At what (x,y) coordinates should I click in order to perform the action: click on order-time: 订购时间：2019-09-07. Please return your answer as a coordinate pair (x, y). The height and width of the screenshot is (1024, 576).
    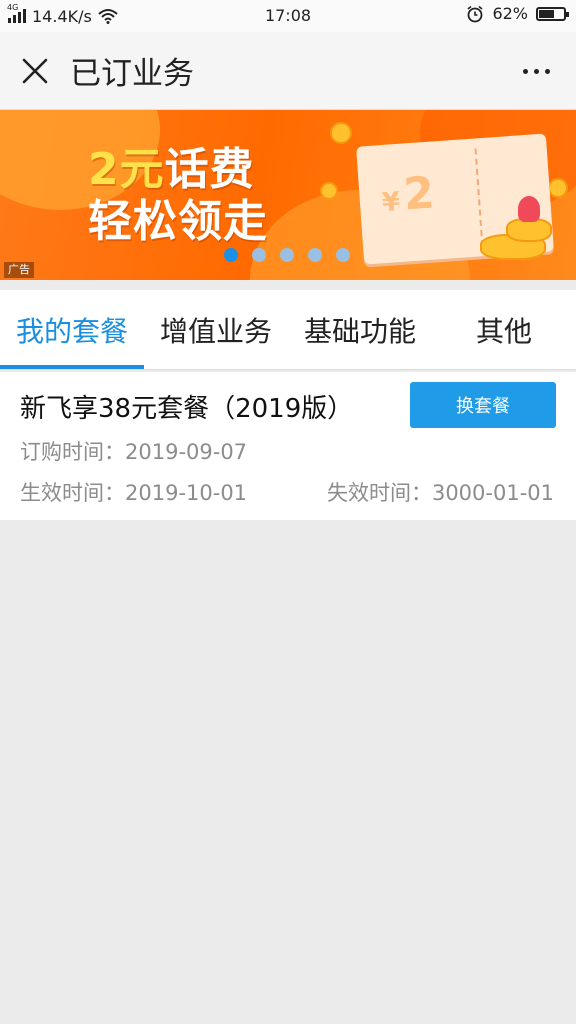
    Looking at the image, I should click on (133, 451).